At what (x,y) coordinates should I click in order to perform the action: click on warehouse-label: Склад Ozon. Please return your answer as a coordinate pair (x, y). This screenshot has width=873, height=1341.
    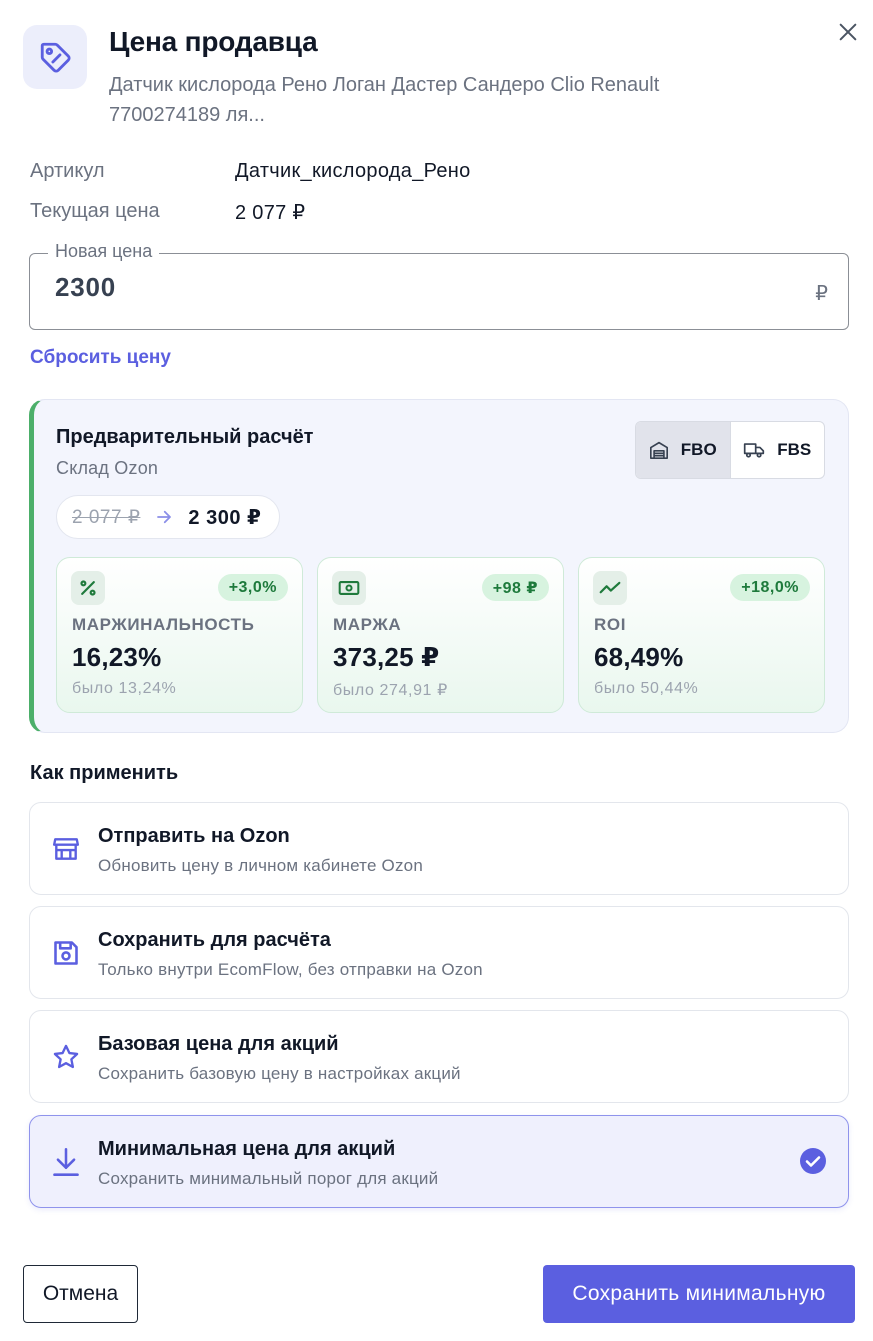
    Looking at the image, I should click on (107, 468).